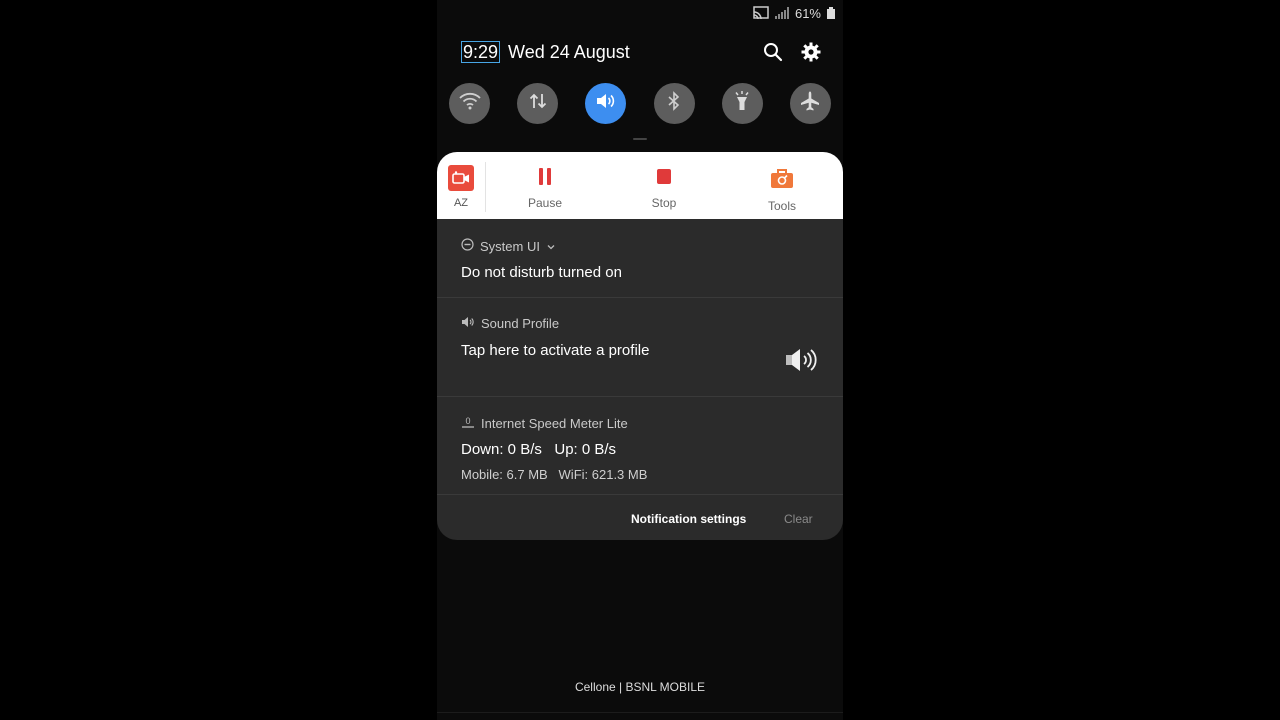 This screenshot has height=720, width=1280. I want to click on pause-label: Pause, so click(545, 203).